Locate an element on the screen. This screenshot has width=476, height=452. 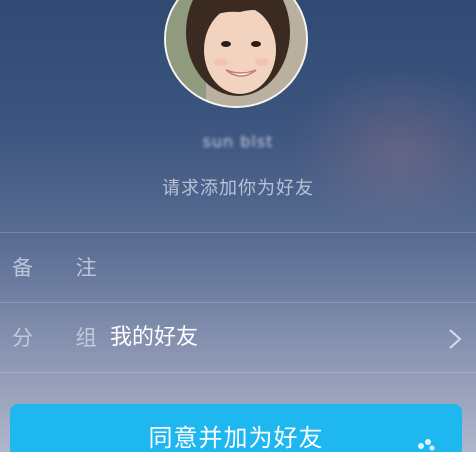
avatar-photo is located at coordinates (236, 53).